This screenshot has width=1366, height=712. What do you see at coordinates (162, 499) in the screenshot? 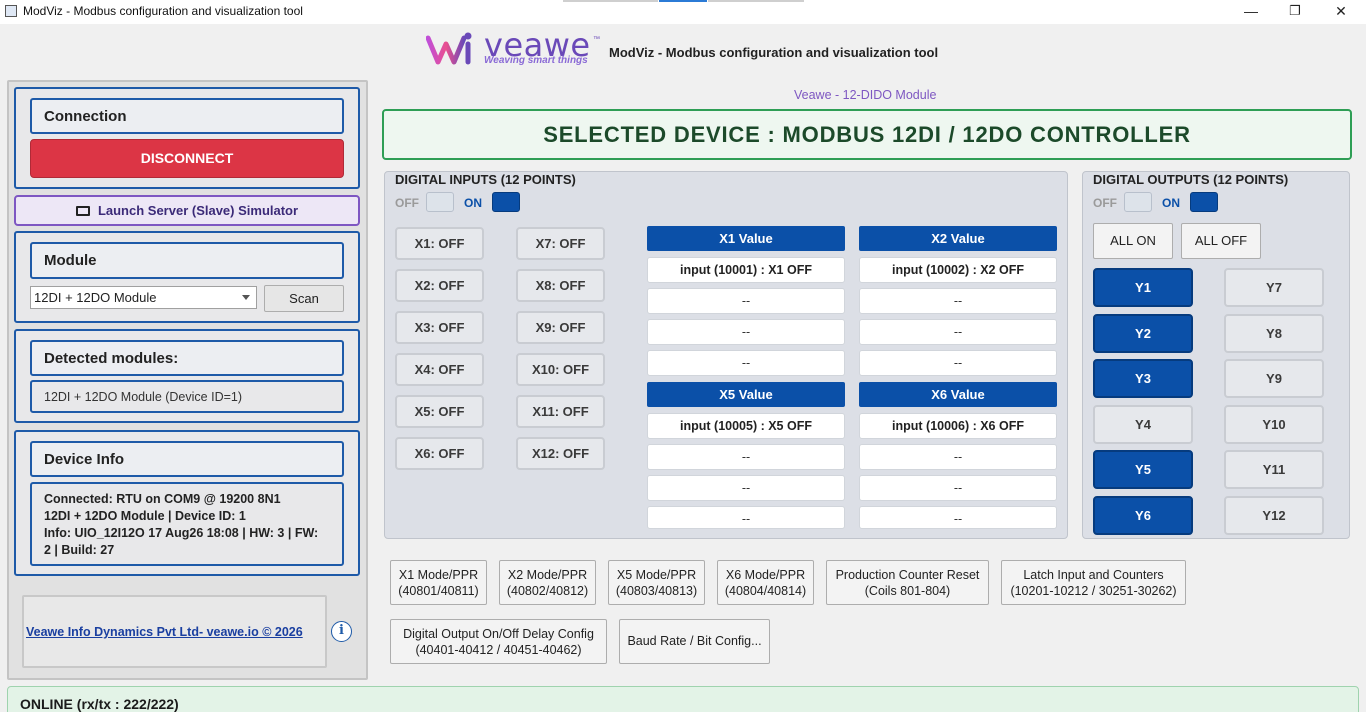
I see `device-info-line: Connected: RTU on COM9 @ 19200 8N1` at bounding box center [162, 499].